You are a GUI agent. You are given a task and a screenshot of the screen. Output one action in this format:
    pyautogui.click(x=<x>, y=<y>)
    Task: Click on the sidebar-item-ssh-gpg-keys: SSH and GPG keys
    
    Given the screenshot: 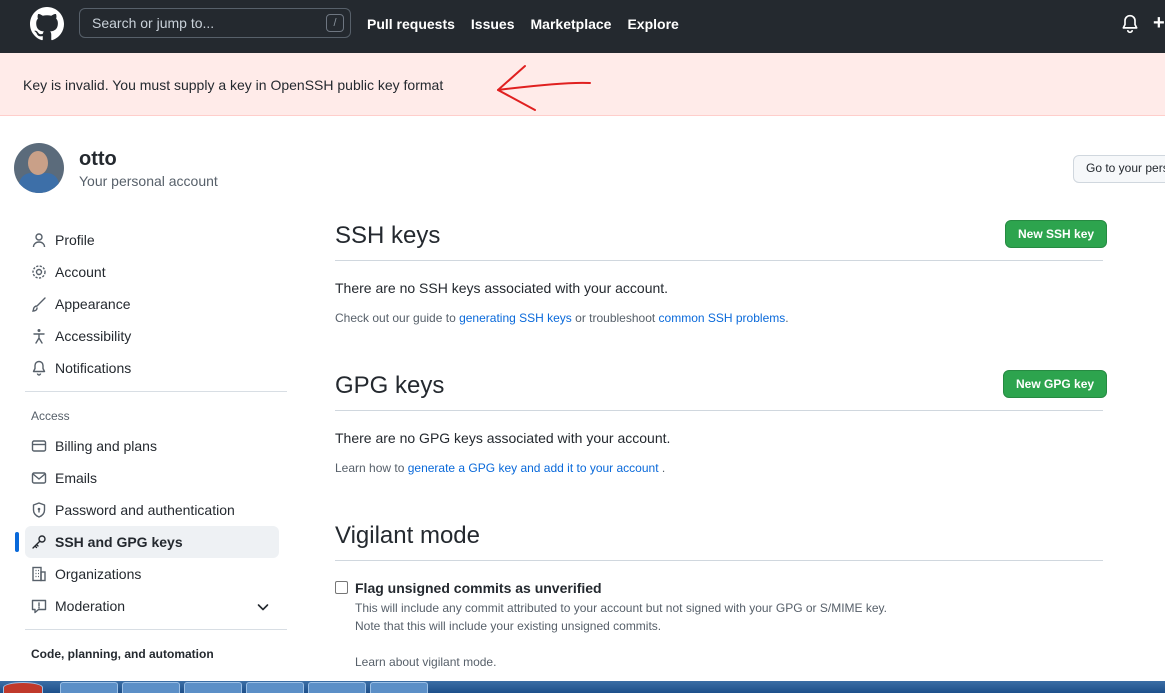 What is the action you would take?
    pyautogui.click(x=152, y=542)
    